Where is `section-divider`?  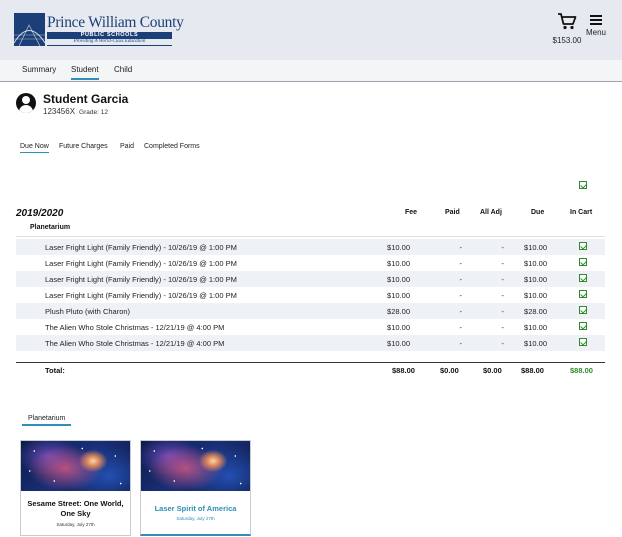 section-divider is located at coordinates (310, 236).